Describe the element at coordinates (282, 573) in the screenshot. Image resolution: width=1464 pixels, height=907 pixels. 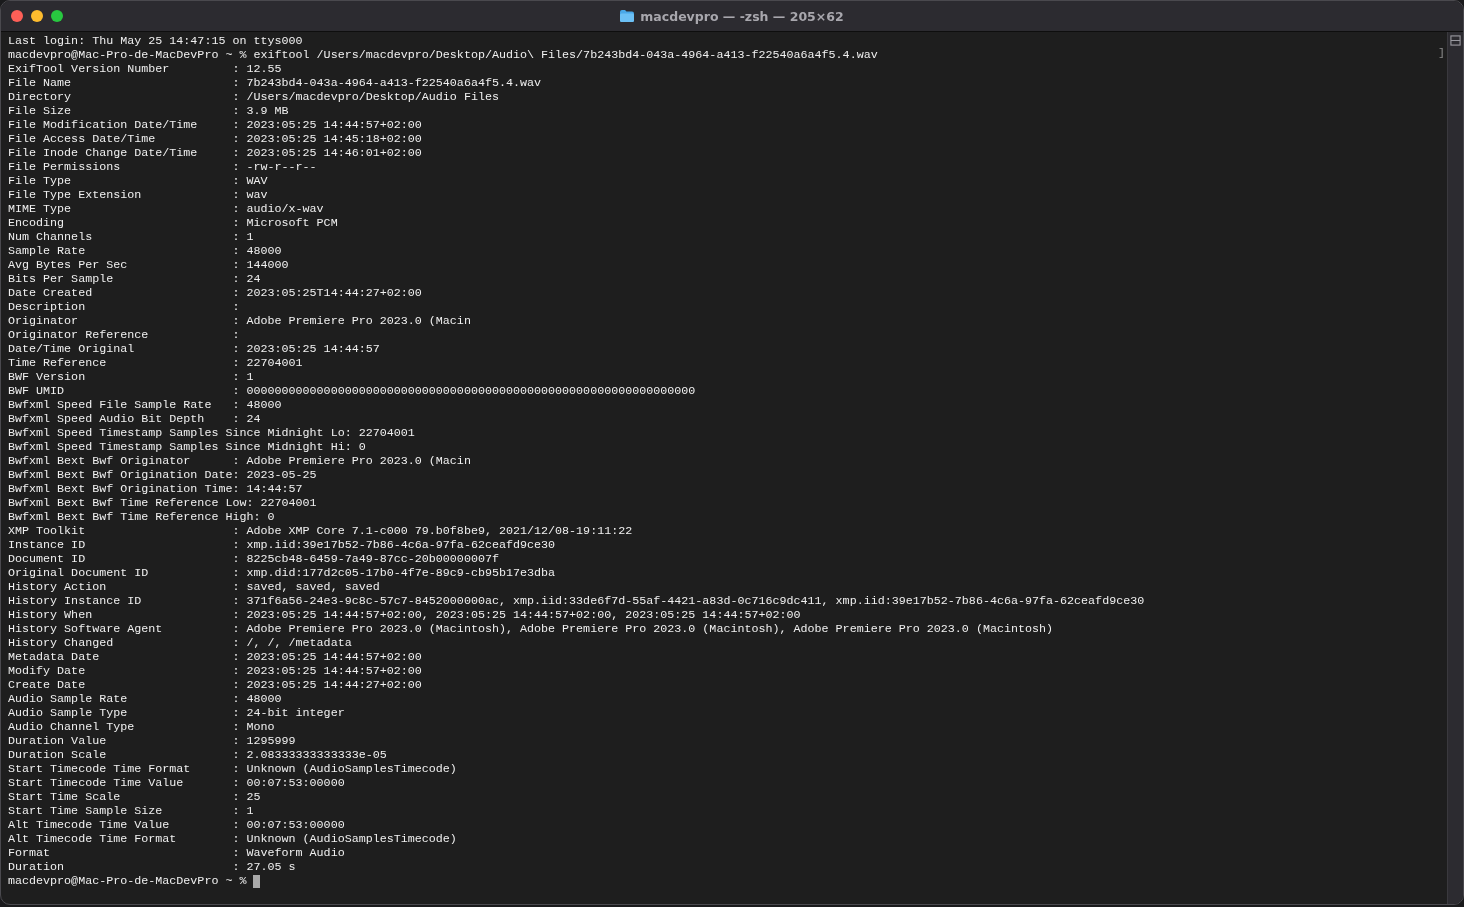
I see `terminal-line: Original Document ID : xmp.did:177d2c05-17b0-4f7e-89c9-cb95b17e3dba` at that location.